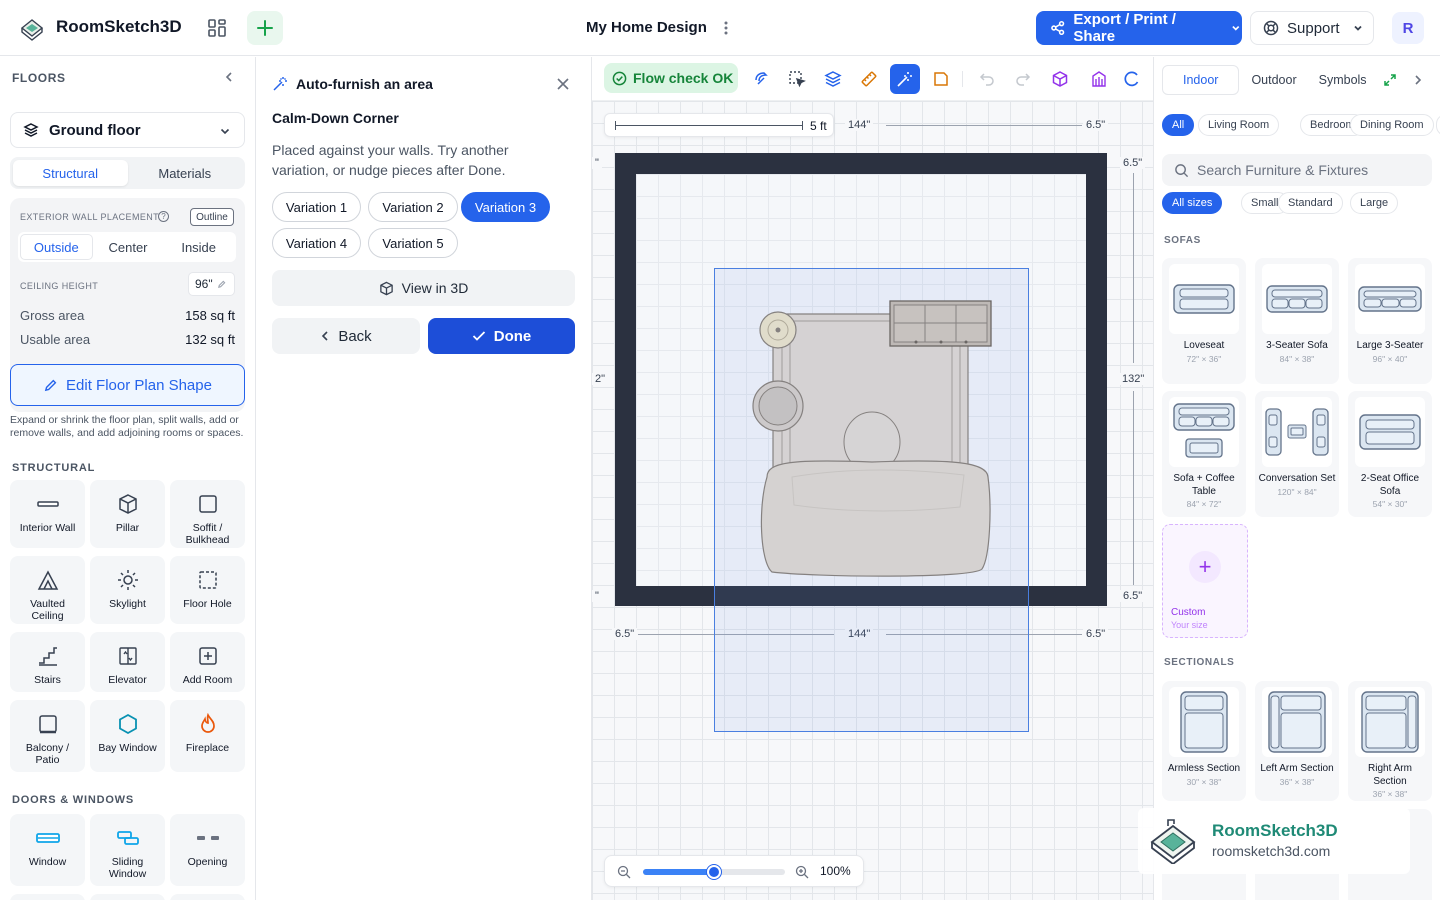  Describe the element at coordinates (512, 336) in the screenshot. I see `done-label: Done` at that location.